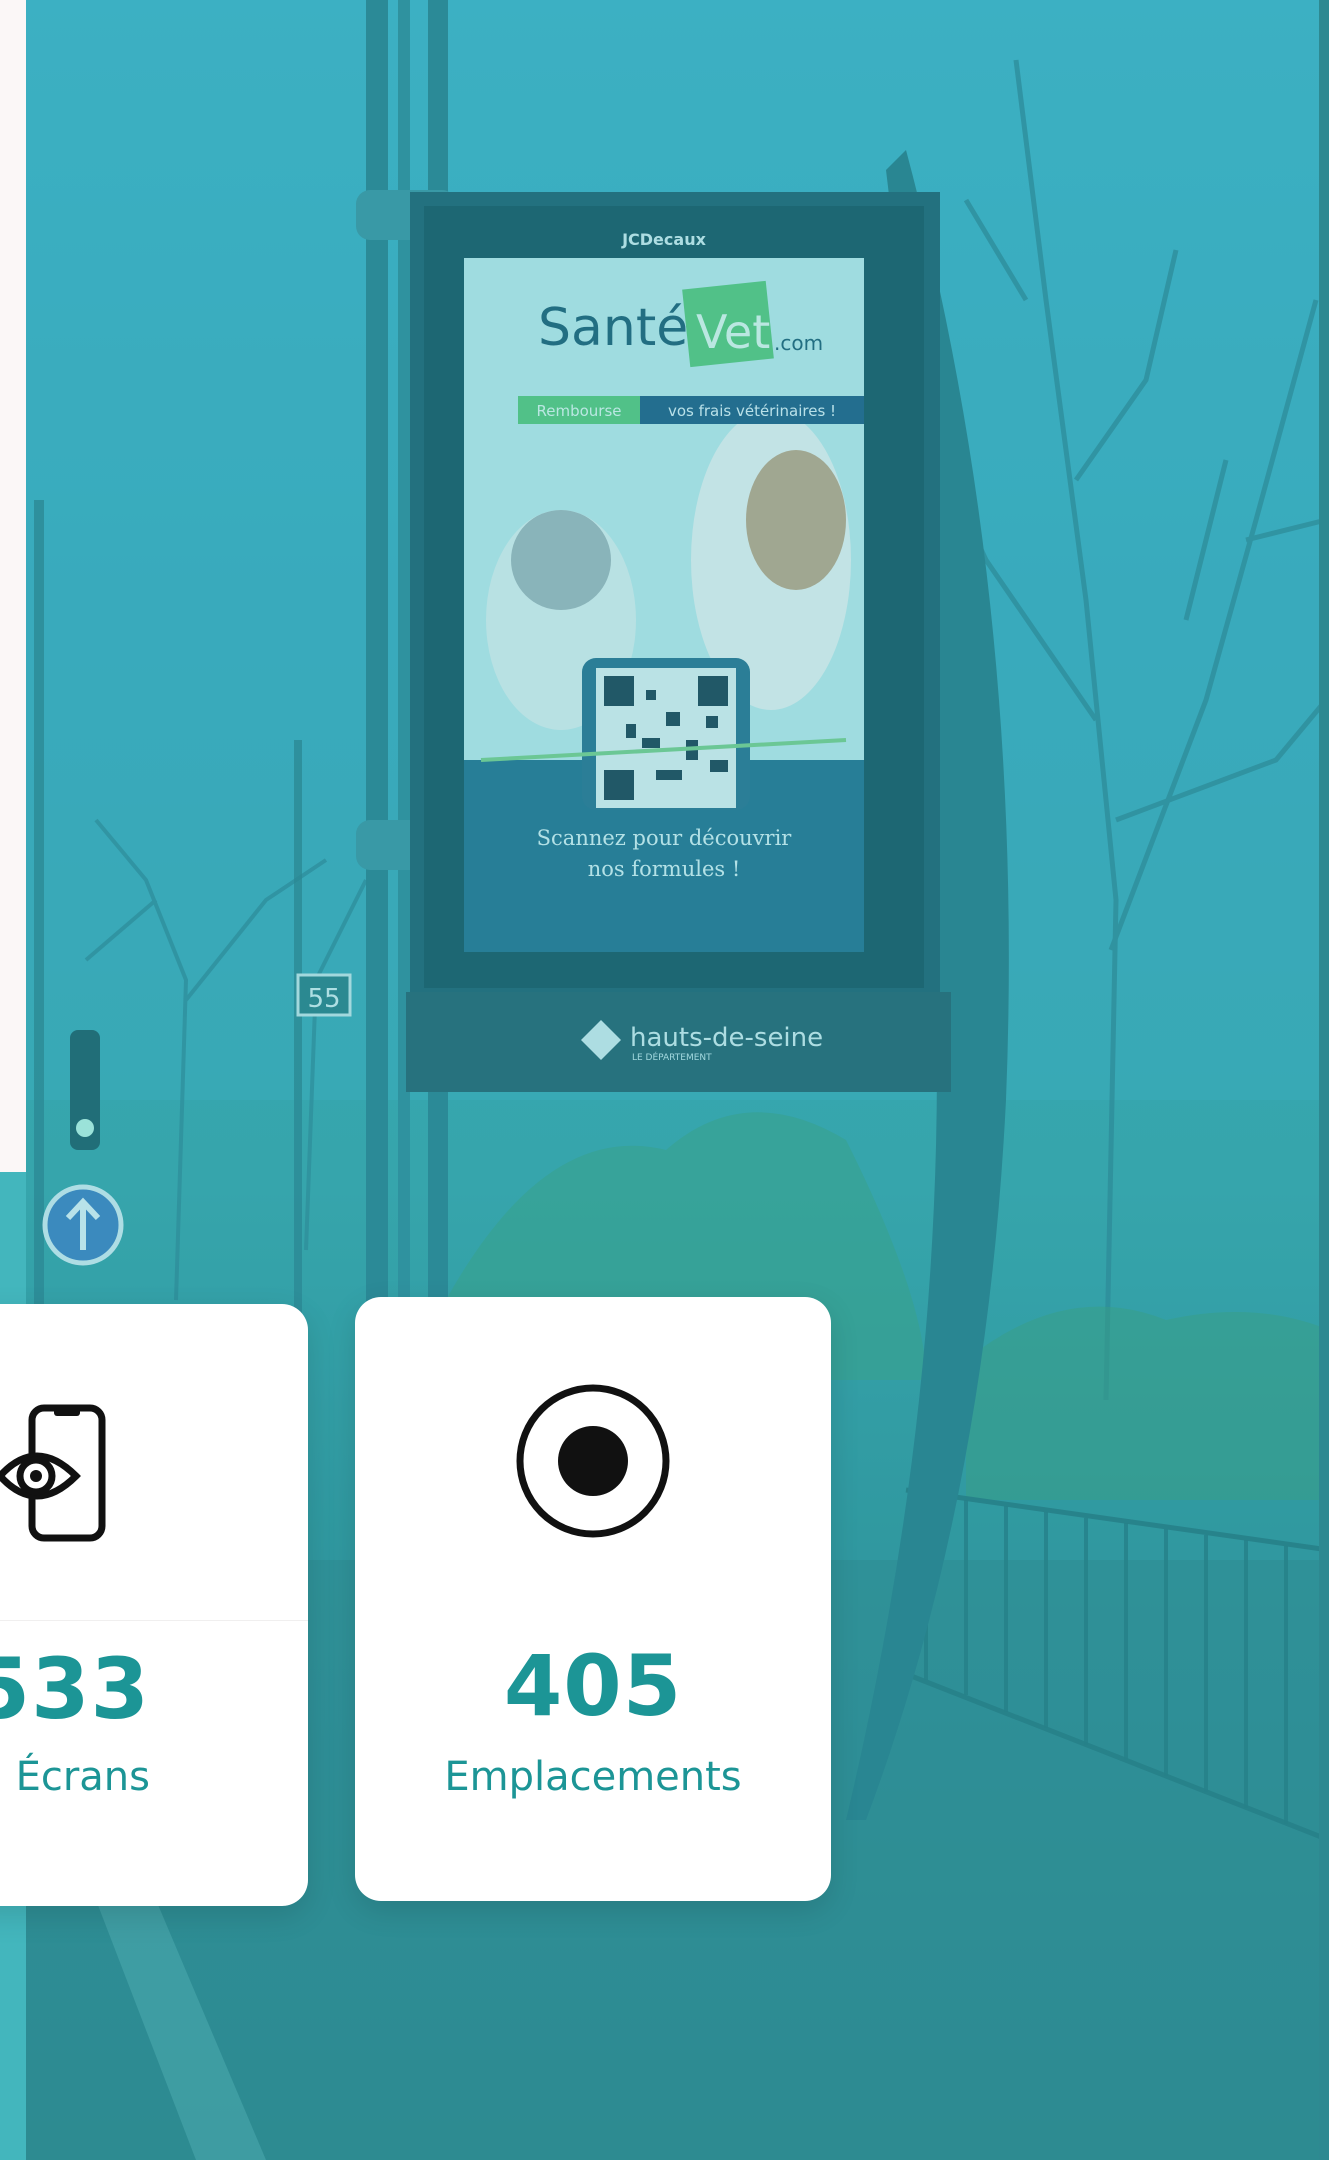 The height and width of the screenshot is (2160, 1329). Describe the element at coordinates (154, 1620) in the screenshot. I see `card-divider` at that location.